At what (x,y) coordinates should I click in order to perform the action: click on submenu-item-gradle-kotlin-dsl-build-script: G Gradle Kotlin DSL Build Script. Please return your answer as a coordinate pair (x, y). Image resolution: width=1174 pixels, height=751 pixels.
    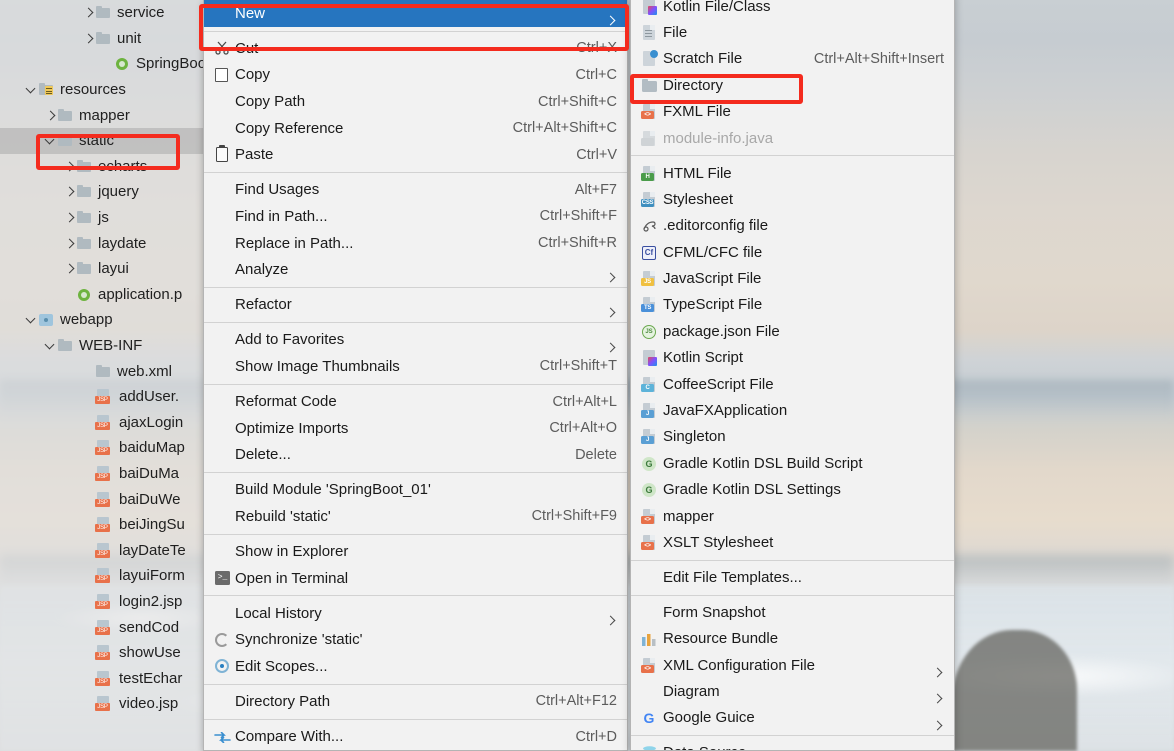
    Looking at the image, I should click on (792, 463).